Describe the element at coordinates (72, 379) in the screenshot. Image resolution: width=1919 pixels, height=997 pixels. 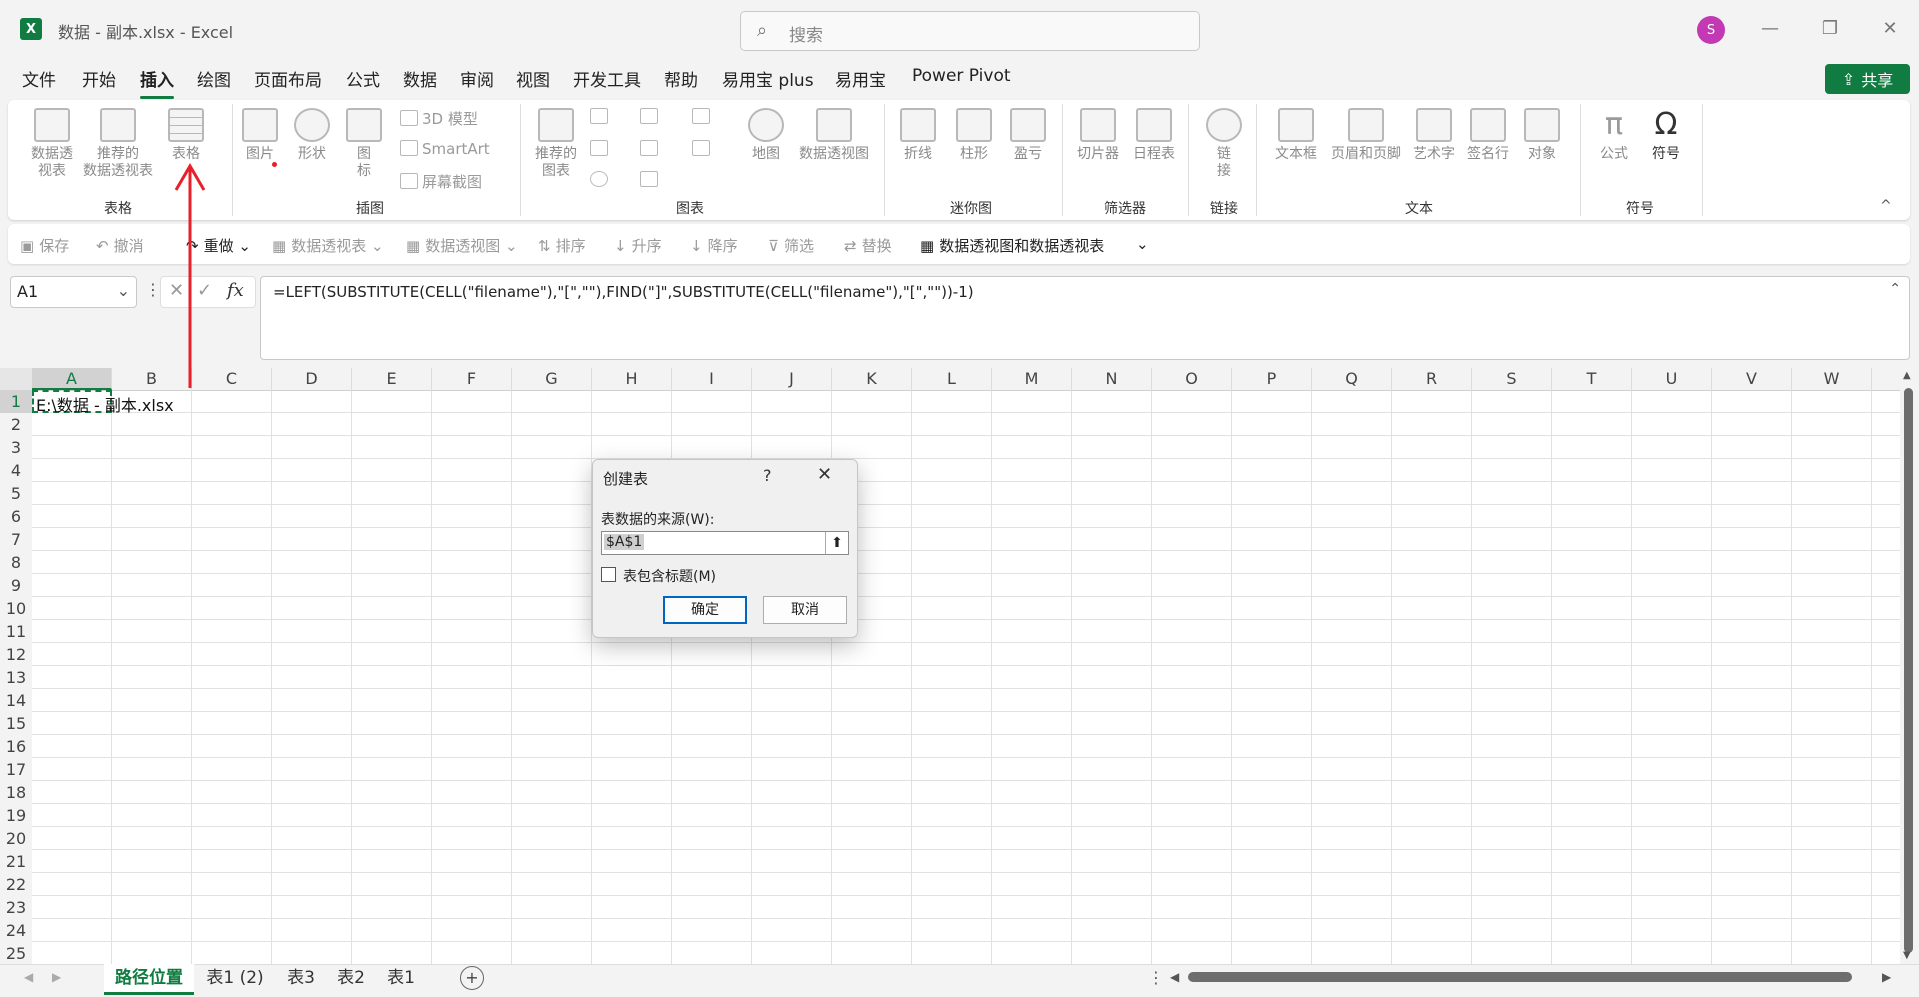
I see `column-header-a: A` at that location.